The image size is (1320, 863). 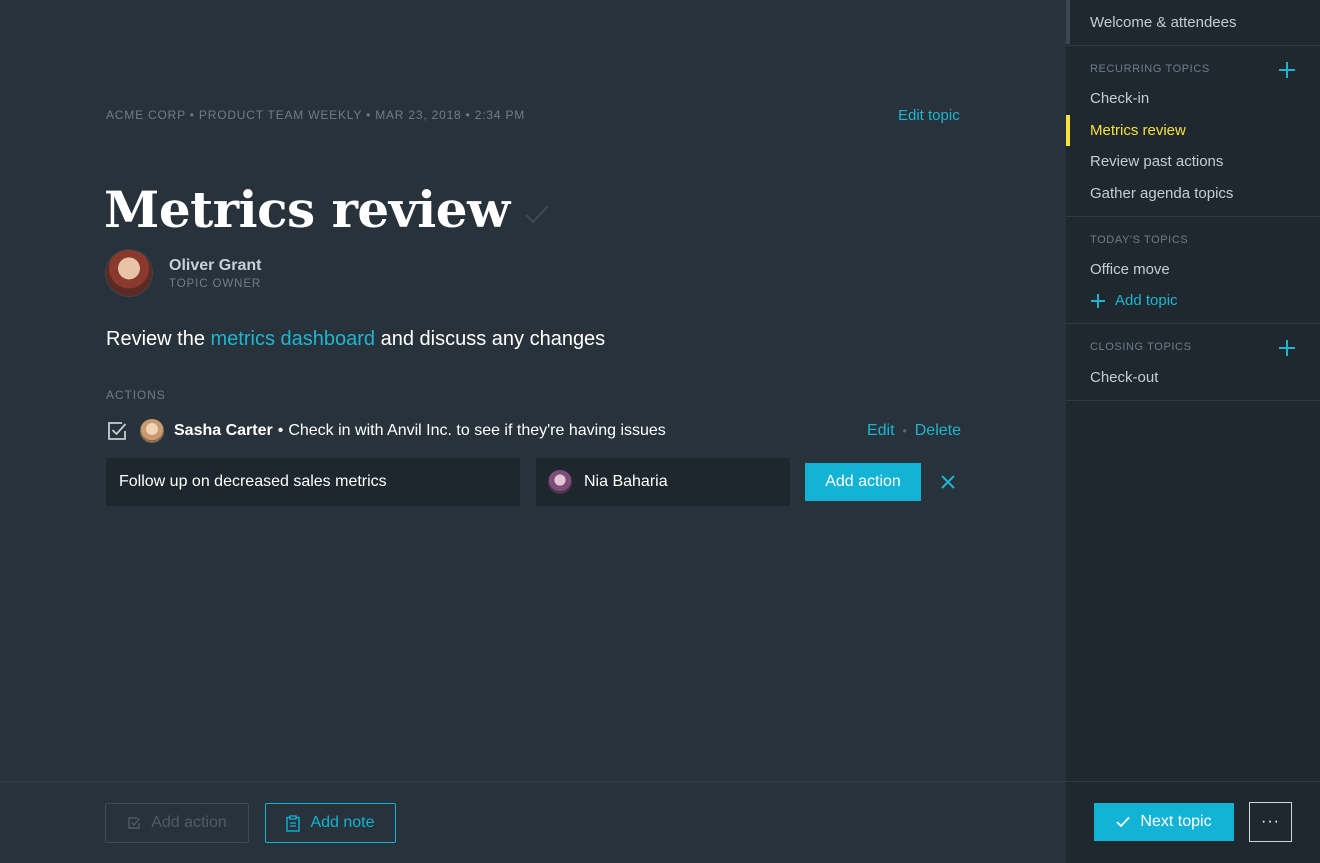 I want to click on add-recurring-topic-icon, so click(x=1287, y=70).